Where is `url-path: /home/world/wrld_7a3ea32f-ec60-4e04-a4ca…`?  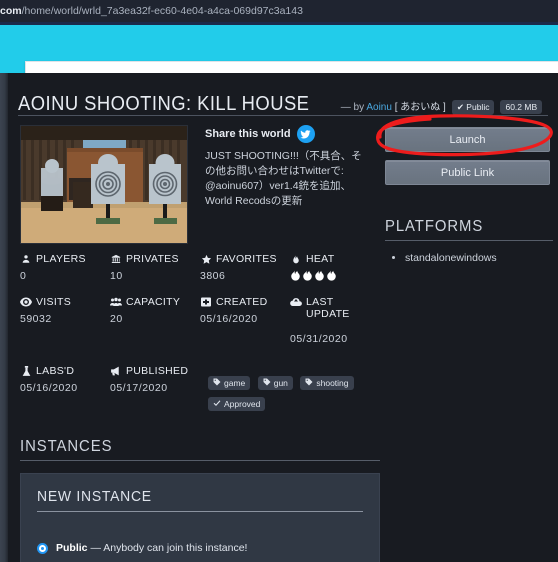 url-path: /home/world/wrld_7a3ea32f-ec60-4e04-a4ca… is located at coordinates (162, 11).